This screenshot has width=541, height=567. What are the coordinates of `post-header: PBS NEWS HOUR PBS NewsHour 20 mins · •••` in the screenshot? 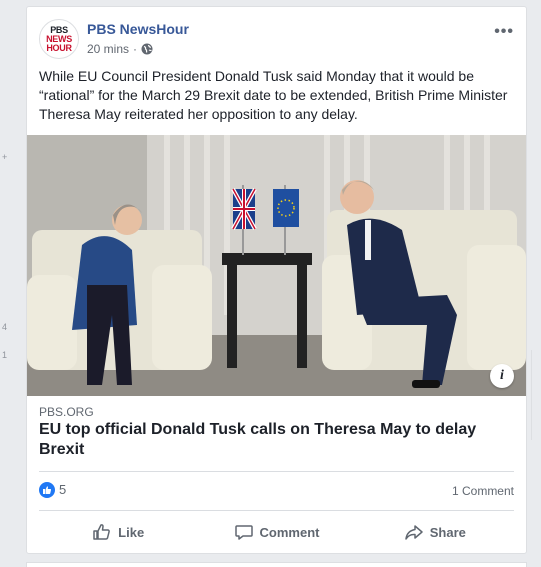 It's located at (276, 41).